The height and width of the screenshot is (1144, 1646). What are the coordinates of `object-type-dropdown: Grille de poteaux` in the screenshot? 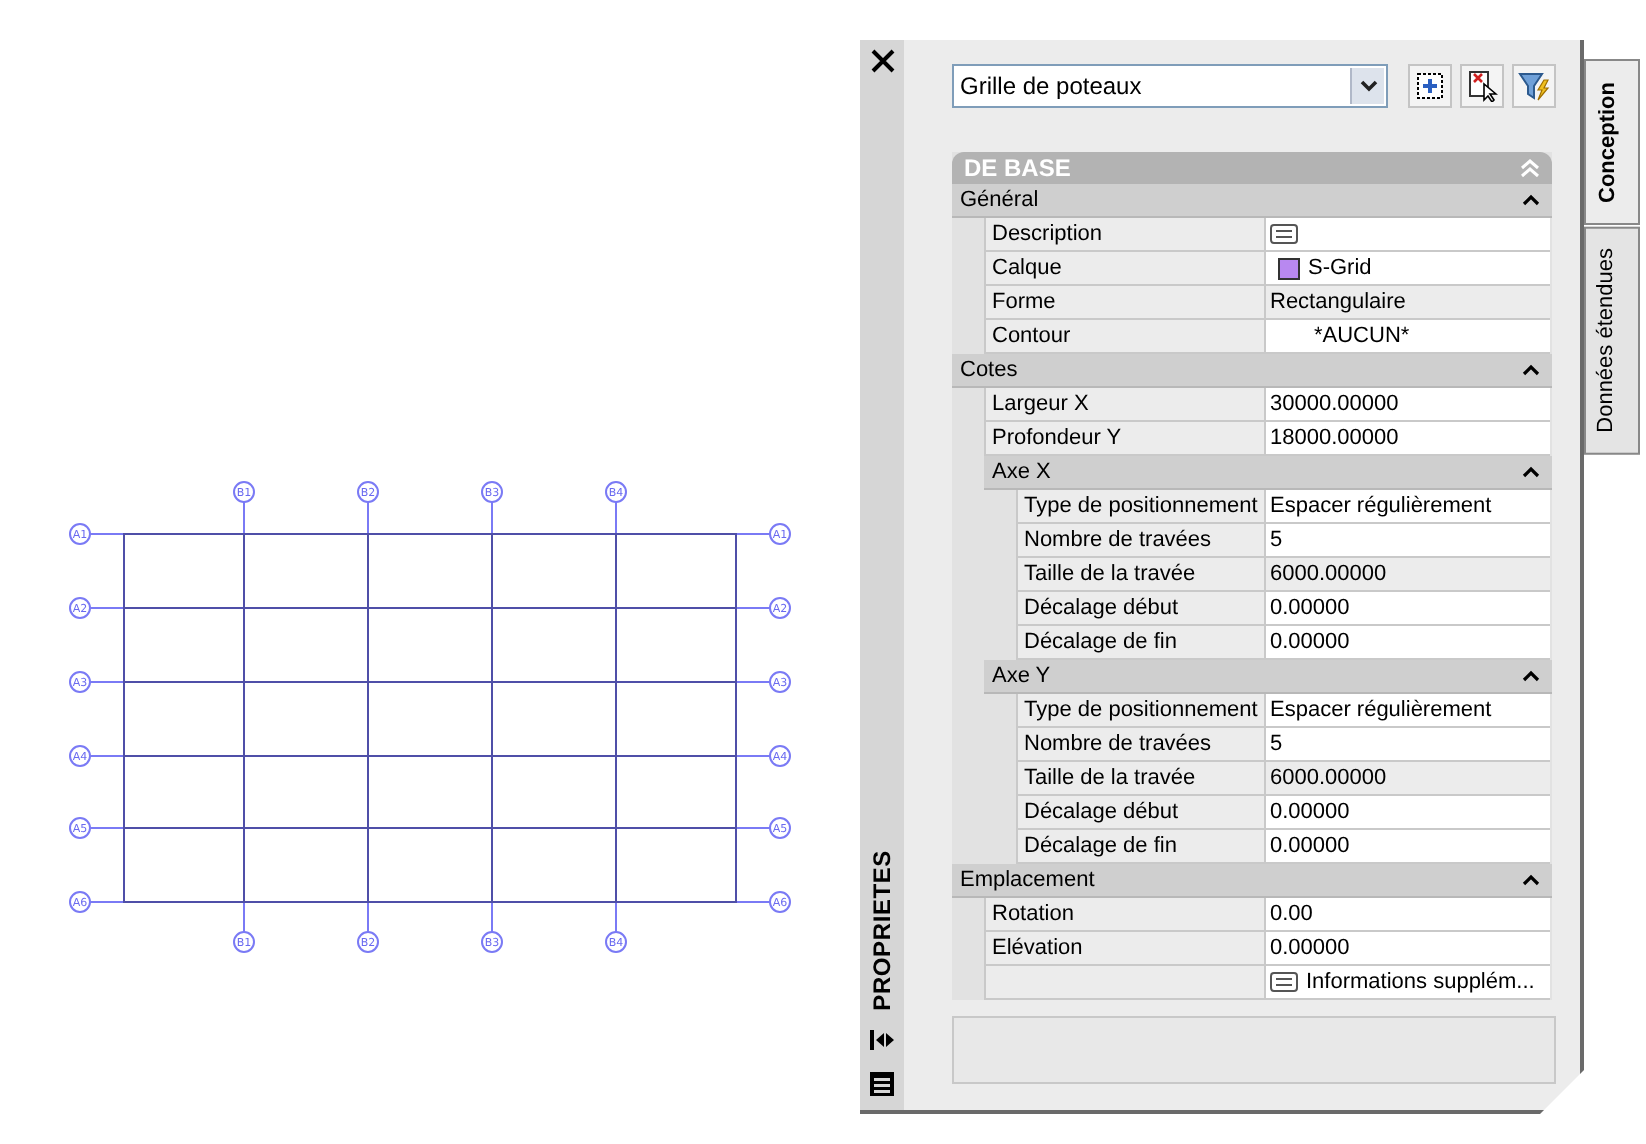 It's located at (1170, 86).